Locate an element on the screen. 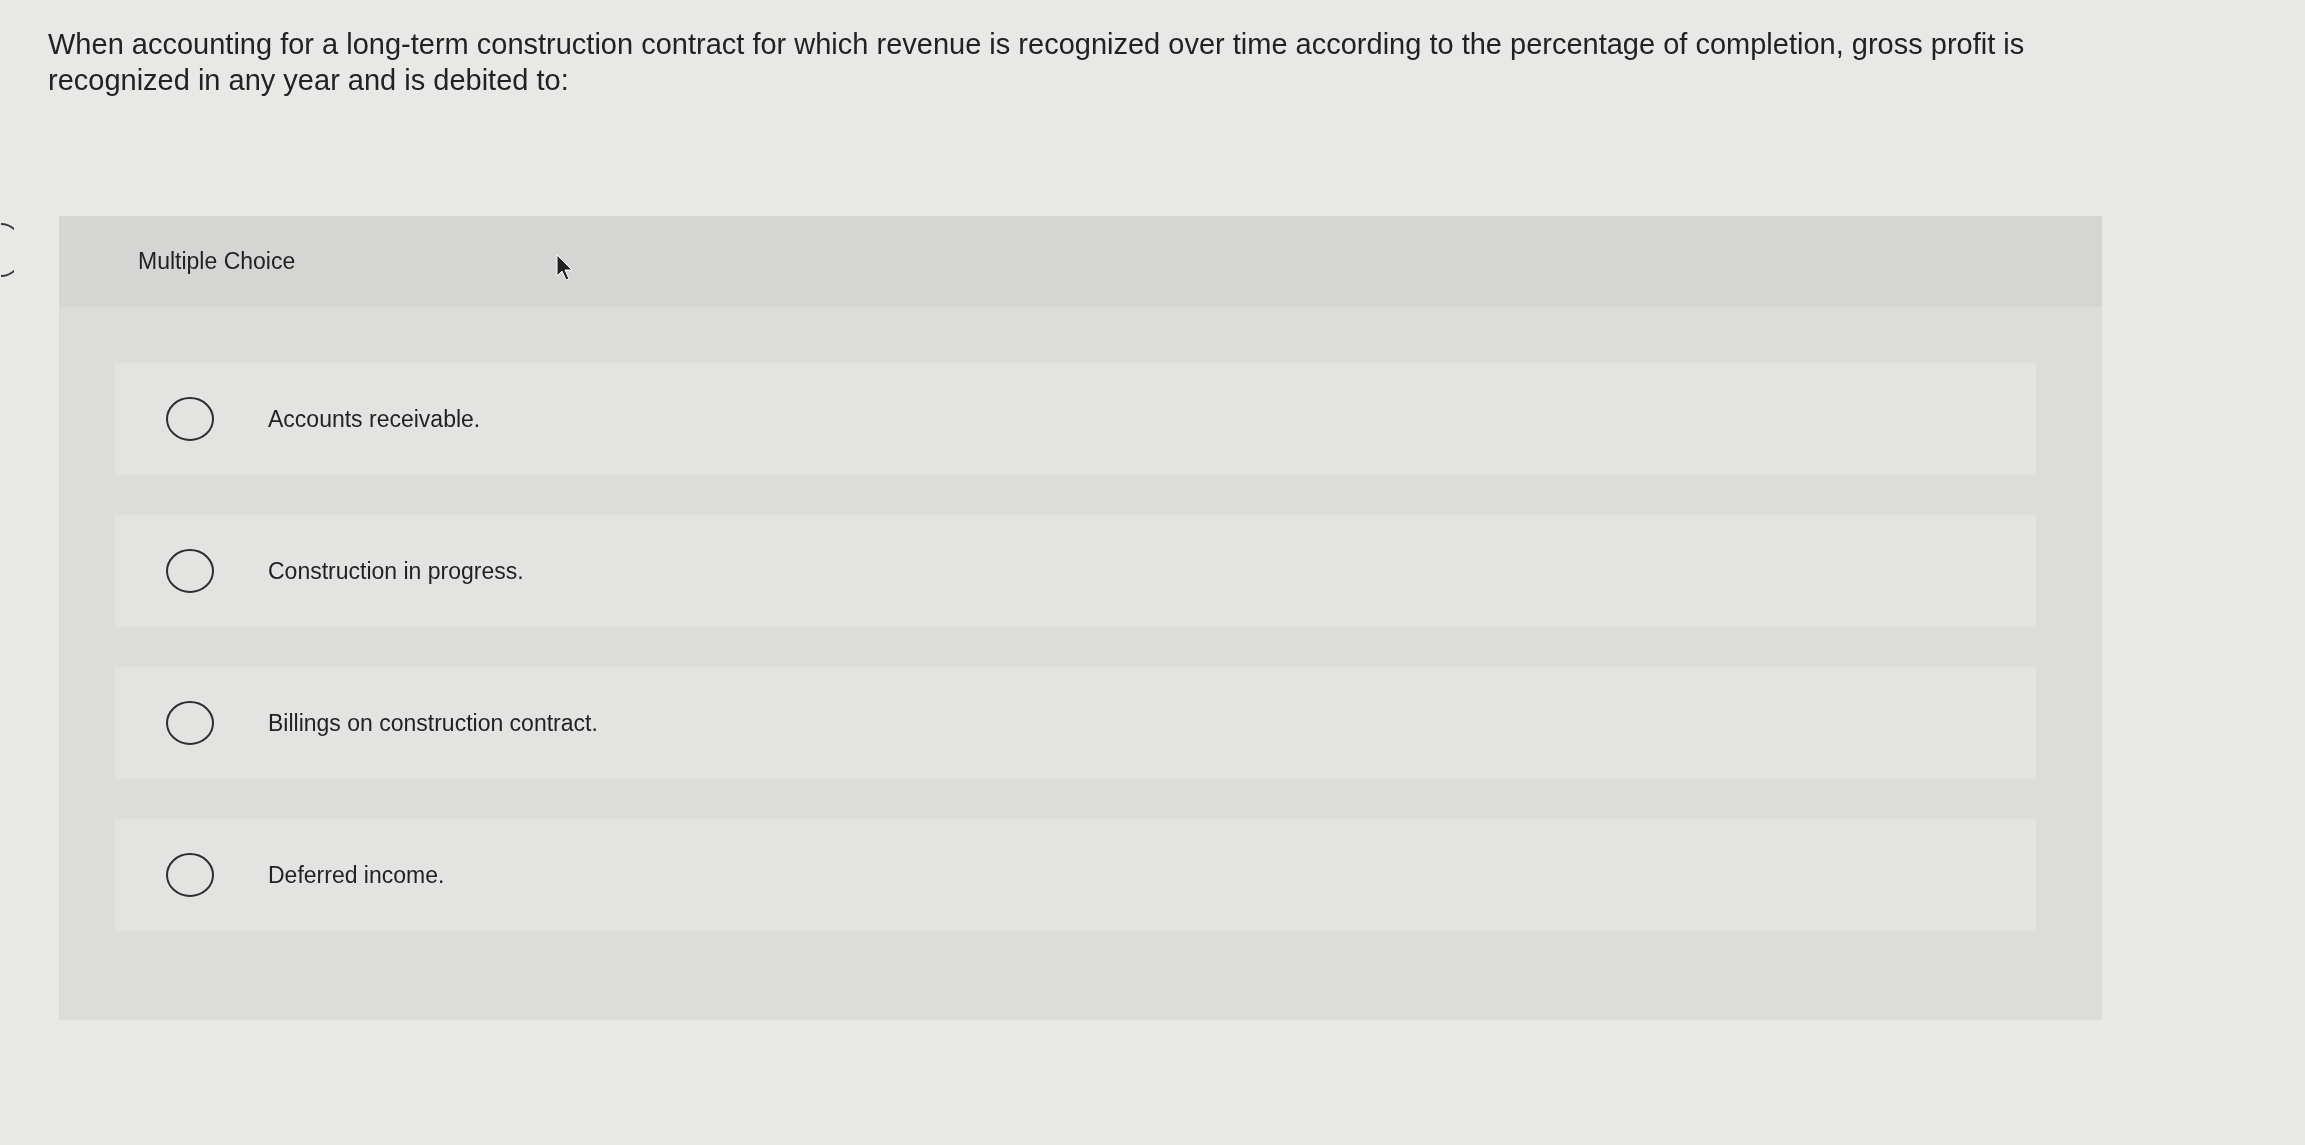 Image resolution: width=2305 pixels, height=1145 pixels. circle-edge-icon is located at coordinates (7, 250).